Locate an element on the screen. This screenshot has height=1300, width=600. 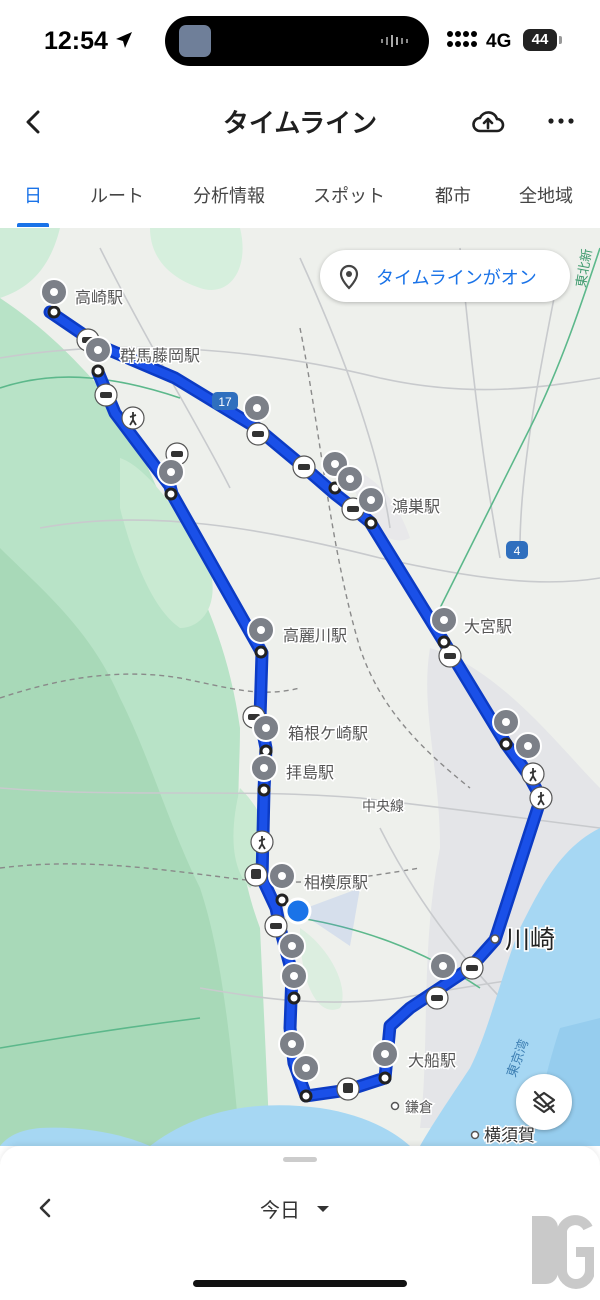
location-pin-icon is located at coordinates (349, 277).